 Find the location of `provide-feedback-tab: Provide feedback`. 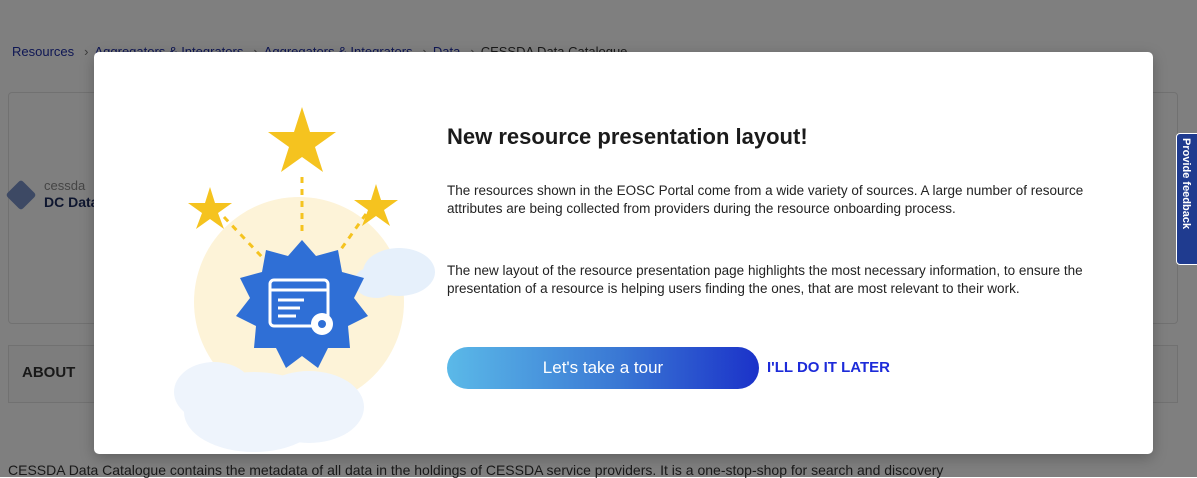

provide-feedback-tab: Provide feedback is located at coordinates (1186, 199).